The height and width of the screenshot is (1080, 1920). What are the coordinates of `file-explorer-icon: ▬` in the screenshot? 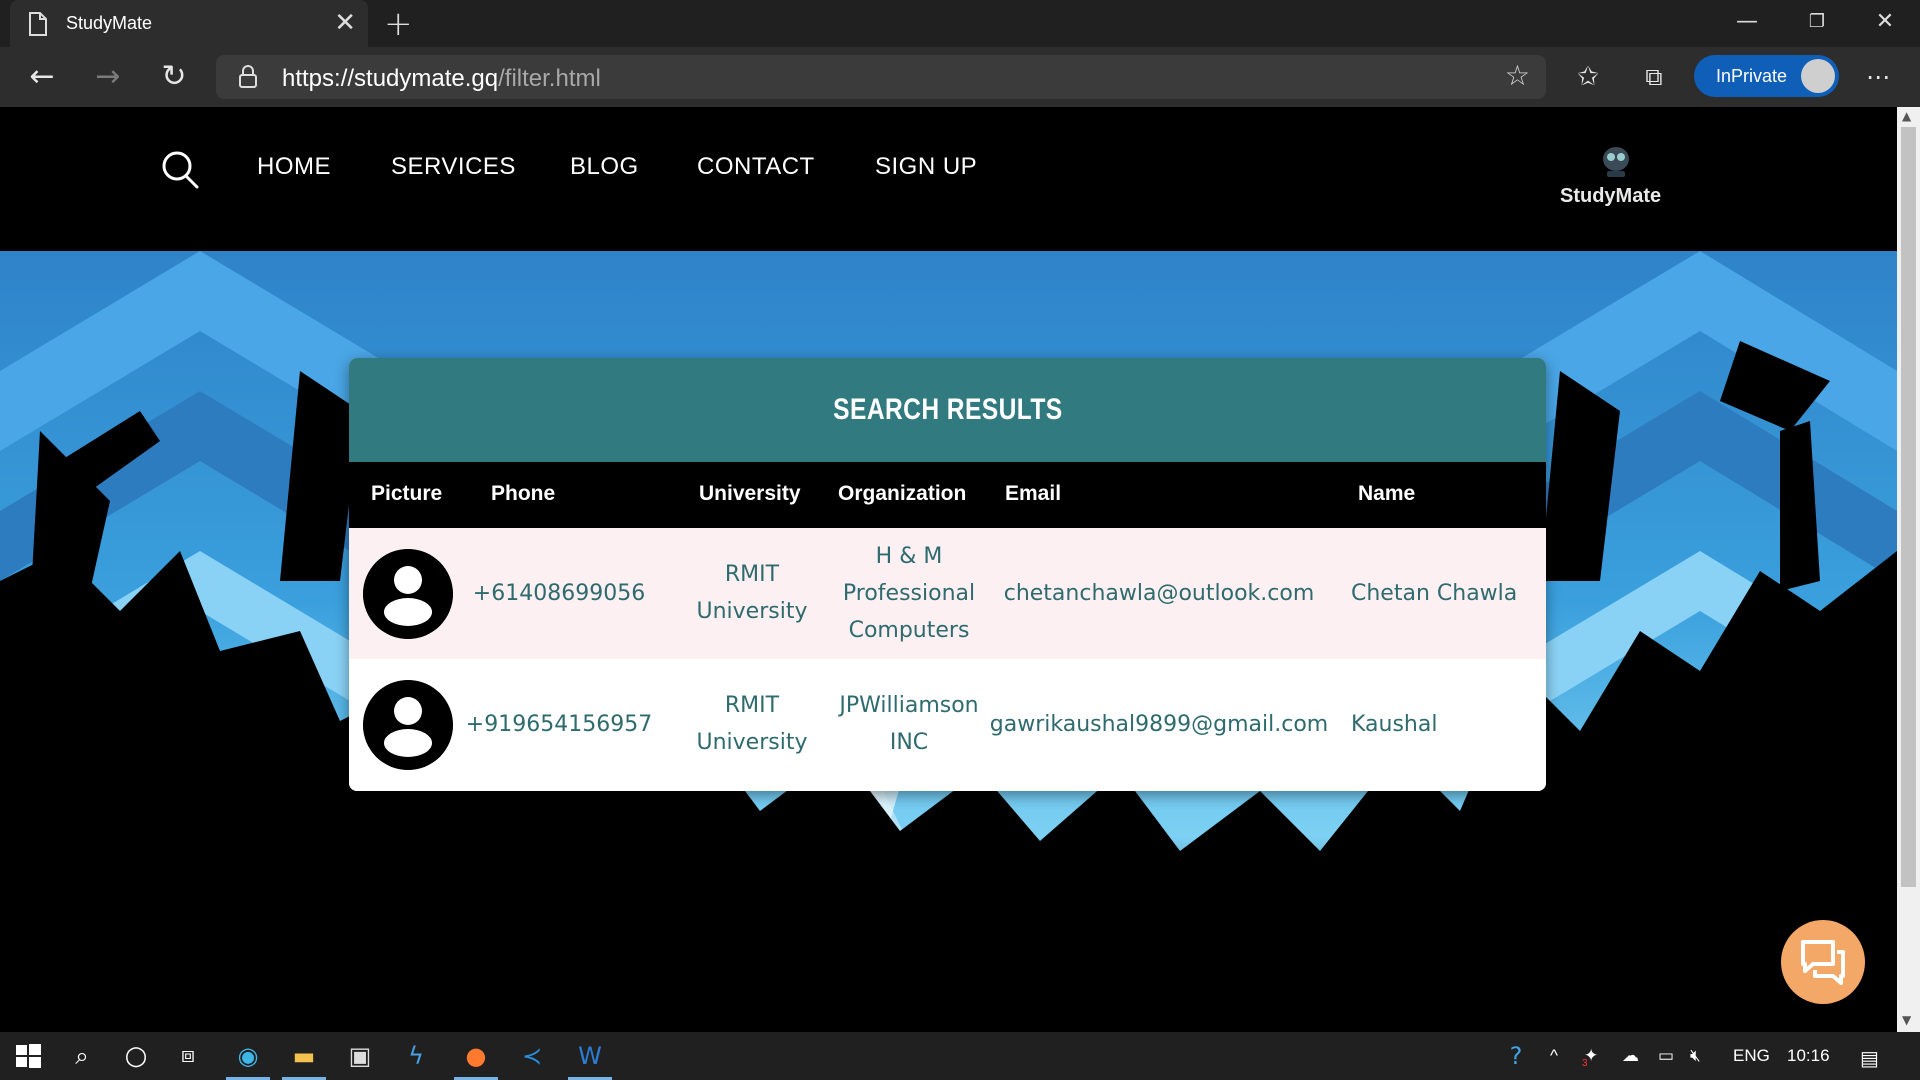 It's located at (304, 1060).